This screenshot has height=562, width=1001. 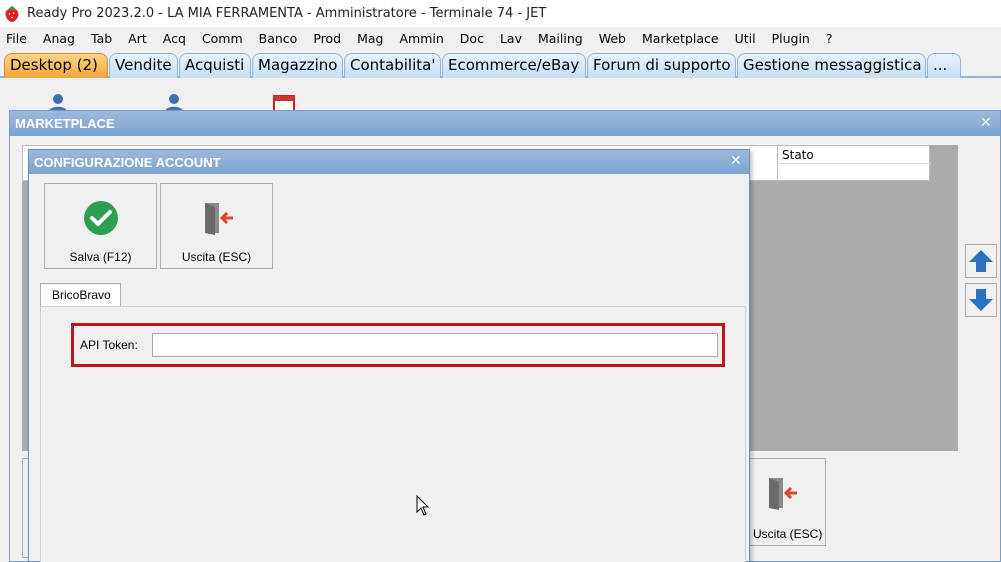 I want to click on tab-desktop: Desktop (2), so click(x=56, y=65).